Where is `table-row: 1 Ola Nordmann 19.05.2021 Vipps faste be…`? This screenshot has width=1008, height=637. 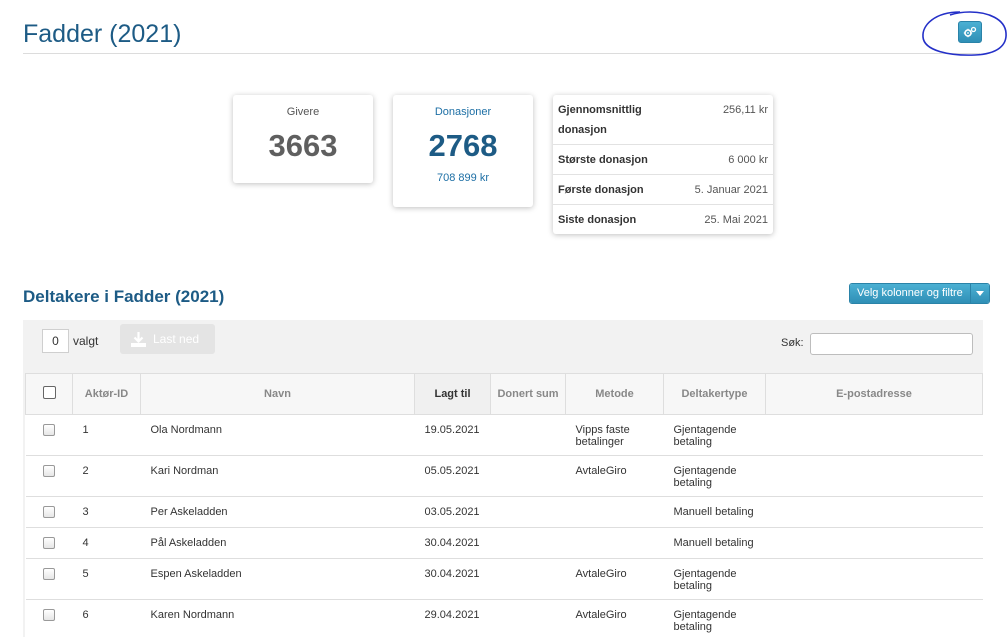
table-row: 1 Ola Nordmann 19.05.2021 Vipps faste be… is located at coordinates (504, 435).